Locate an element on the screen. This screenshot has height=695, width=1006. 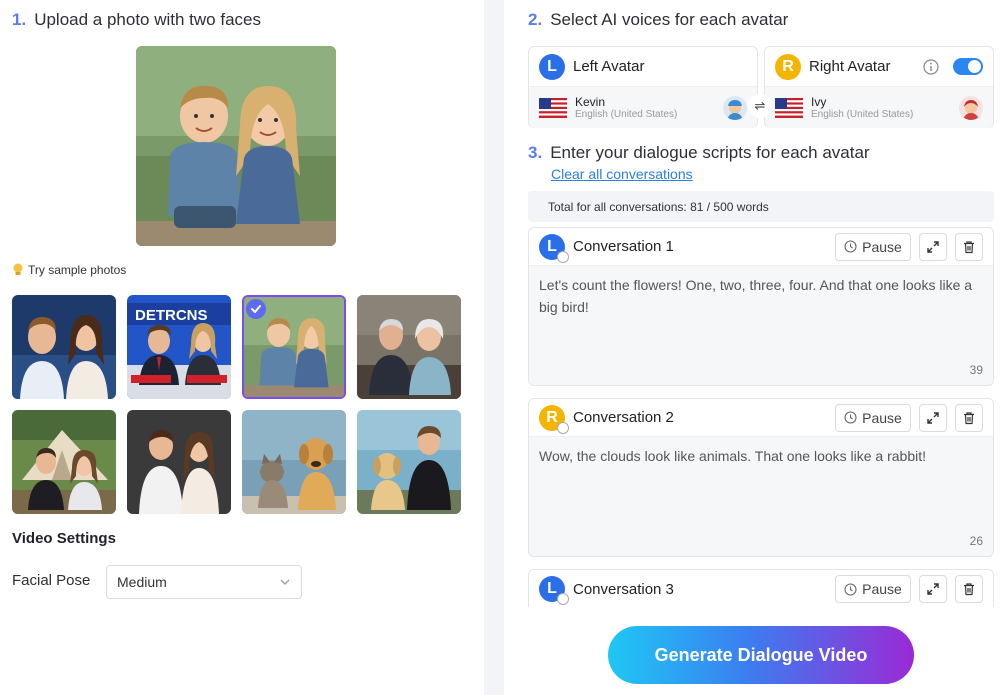
conversation-2-speaker-badge: R is located at coordinates (554, 419).